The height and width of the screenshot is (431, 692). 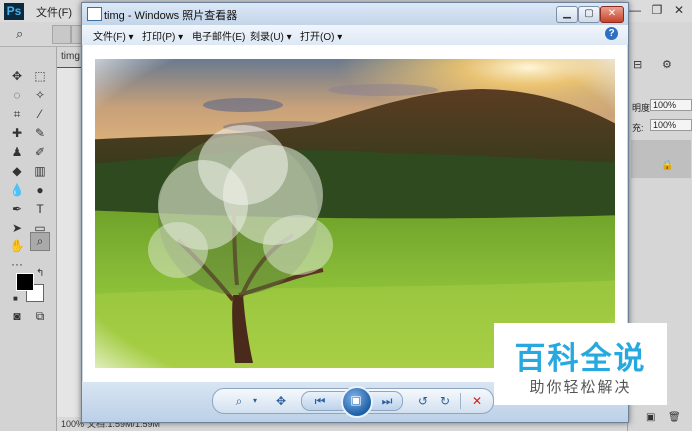 I want to click on rotate-ccw-icon: ↺, so click(x=423, y=401).